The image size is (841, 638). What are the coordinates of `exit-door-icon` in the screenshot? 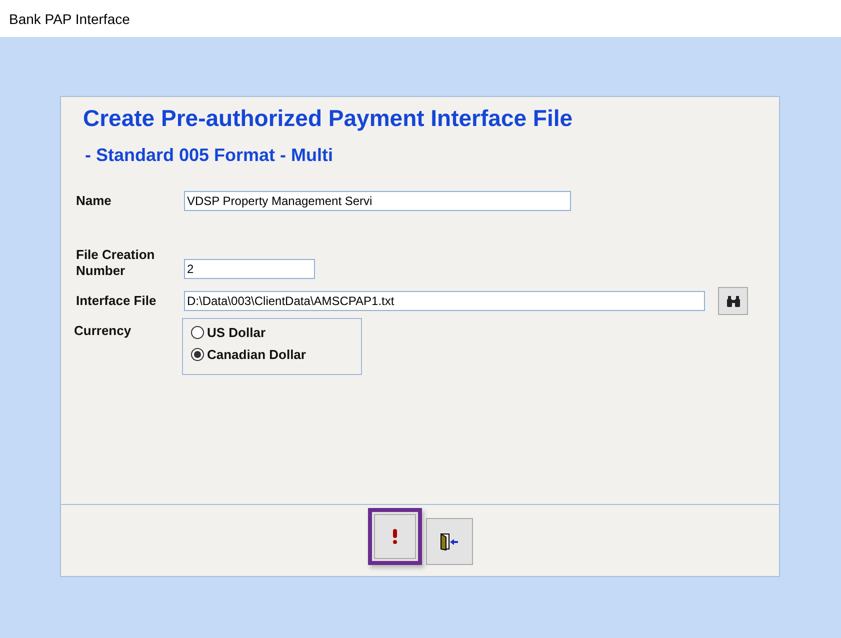 It's located at (449, 541).